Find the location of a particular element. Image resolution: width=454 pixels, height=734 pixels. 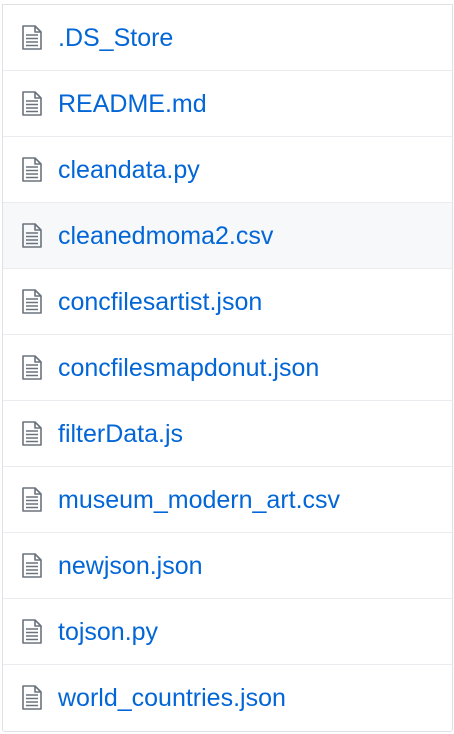

file-link: museum_modern_art.csv is located at coordinates (199, 500).